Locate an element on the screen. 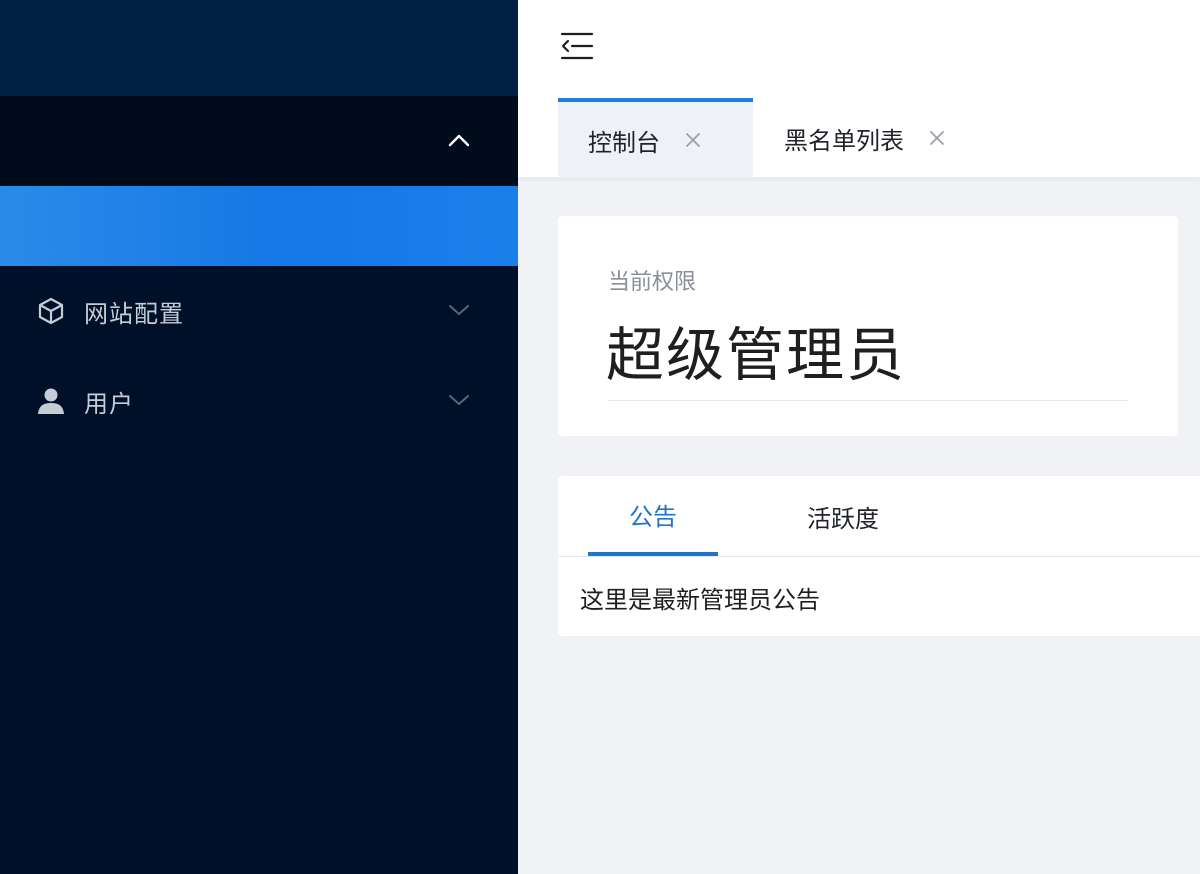 The image size is (1200, 874). permission-label: 当前权限 is located at coordinates (652, 282).